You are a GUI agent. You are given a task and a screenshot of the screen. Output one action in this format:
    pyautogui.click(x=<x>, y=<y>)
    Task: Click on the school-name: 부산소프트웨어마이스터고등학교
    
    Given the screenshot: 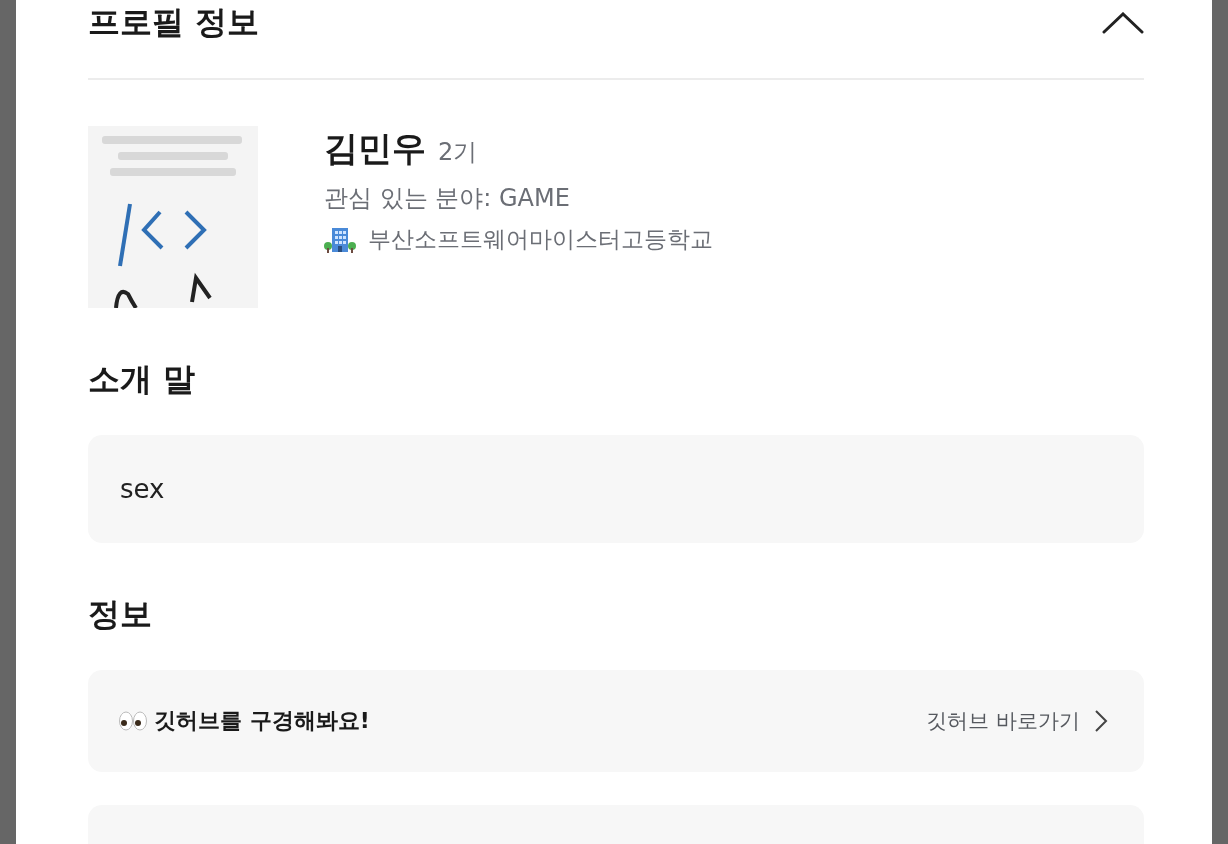 What is the action you would take?
    pyautogui.click(x=540, y=239)
    